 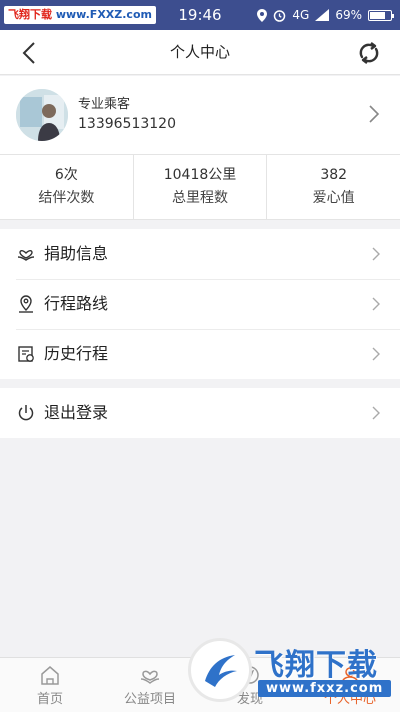 What do you see at coordinates (76, 253) in the screenshot?
I see `menu-item-label: 捐助信息` at bounding box center [76, 253].